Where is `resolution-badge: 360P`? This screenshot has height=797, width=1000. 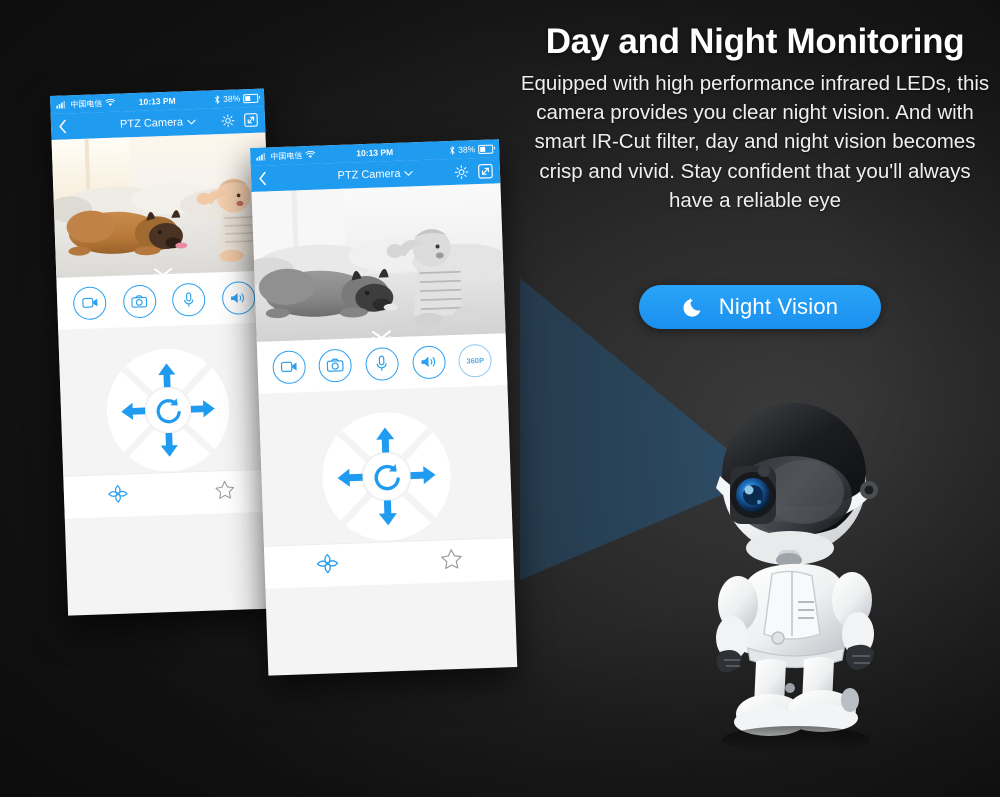
resolution-badge: 360P is located at coordinates (475, 360).